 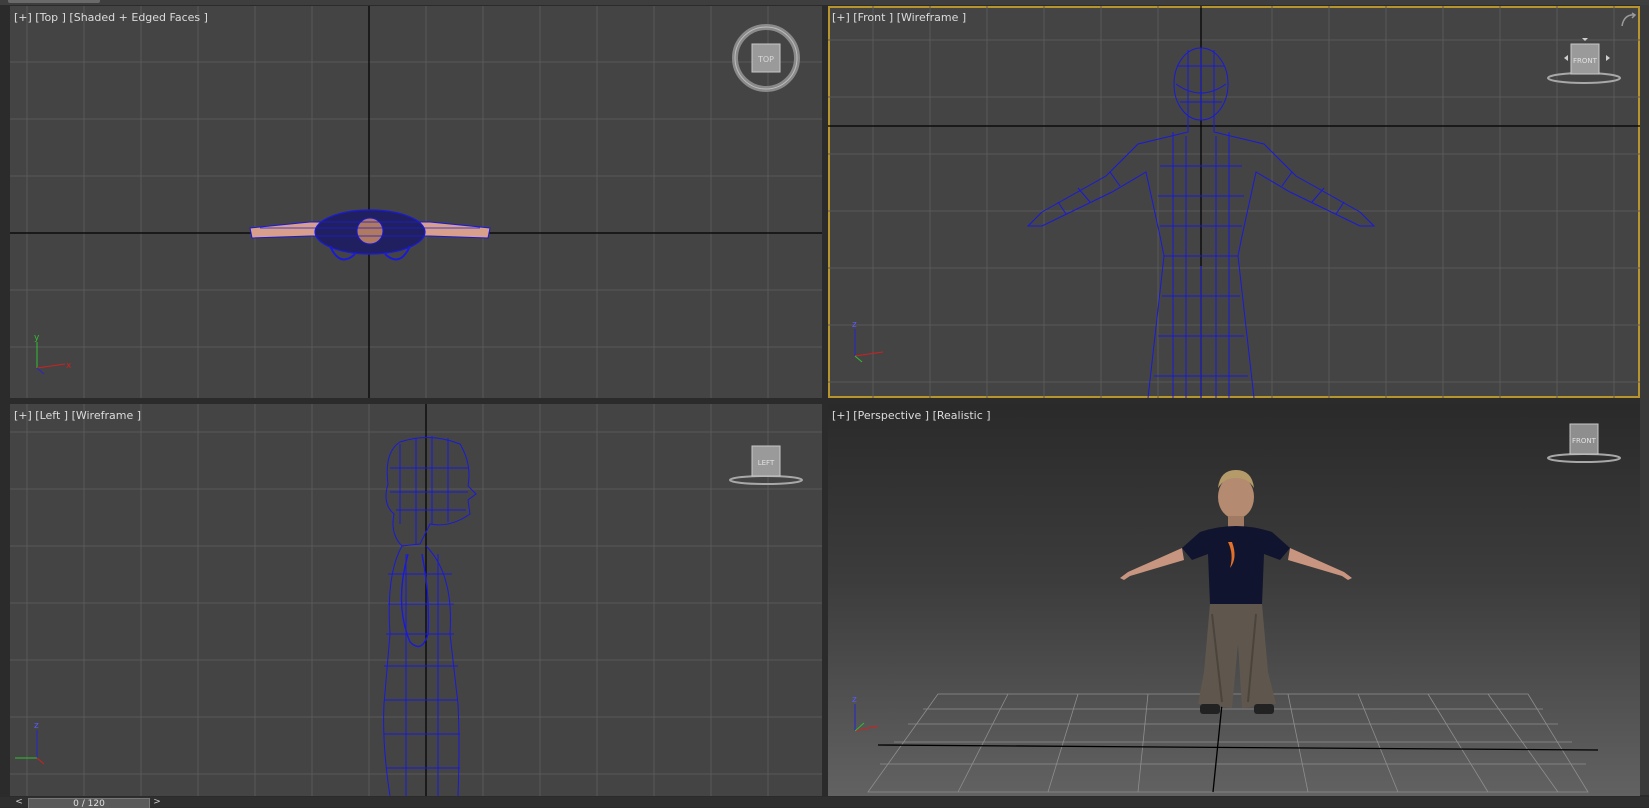 I want to click on view-cube-left: LEFT, so click(x=766, y=468).